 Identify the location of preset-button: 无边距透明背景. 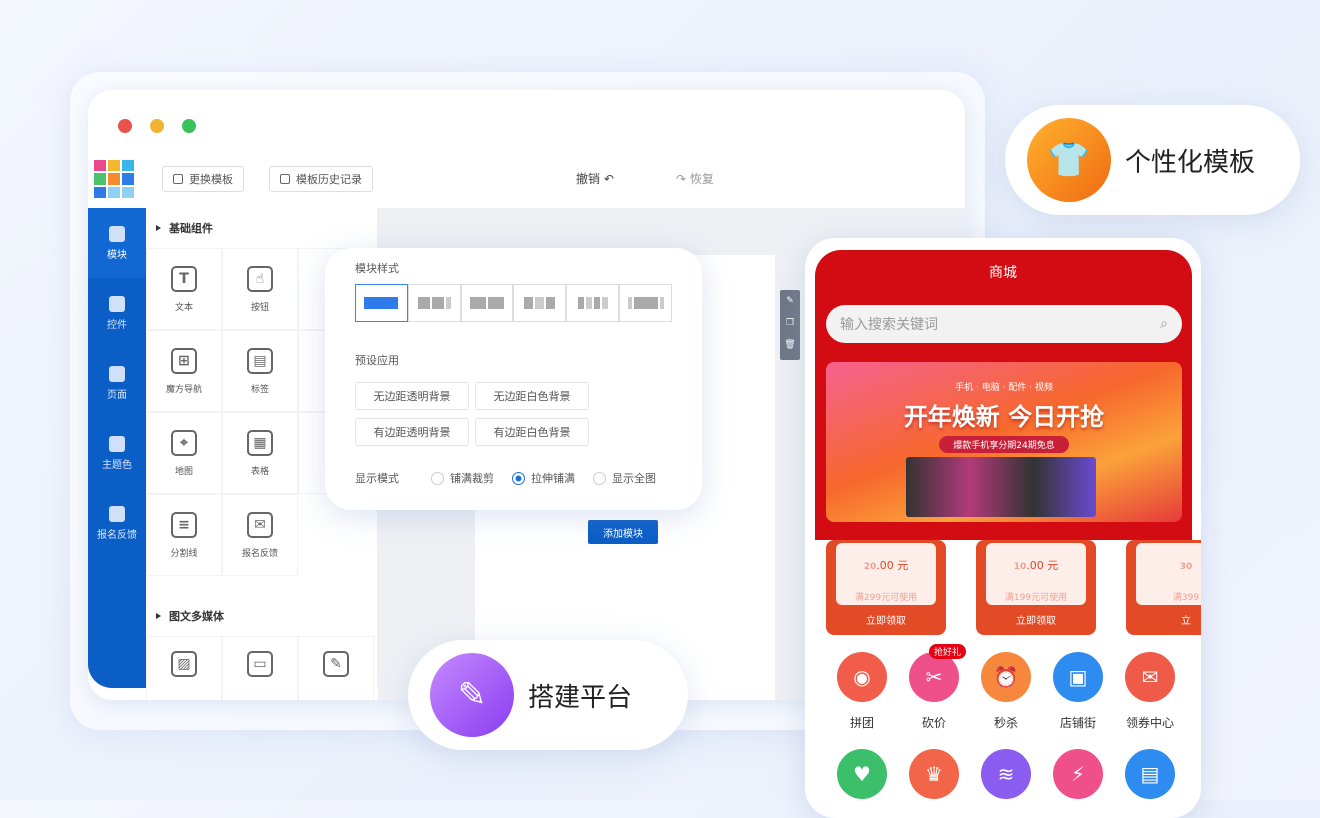
(412, 396).